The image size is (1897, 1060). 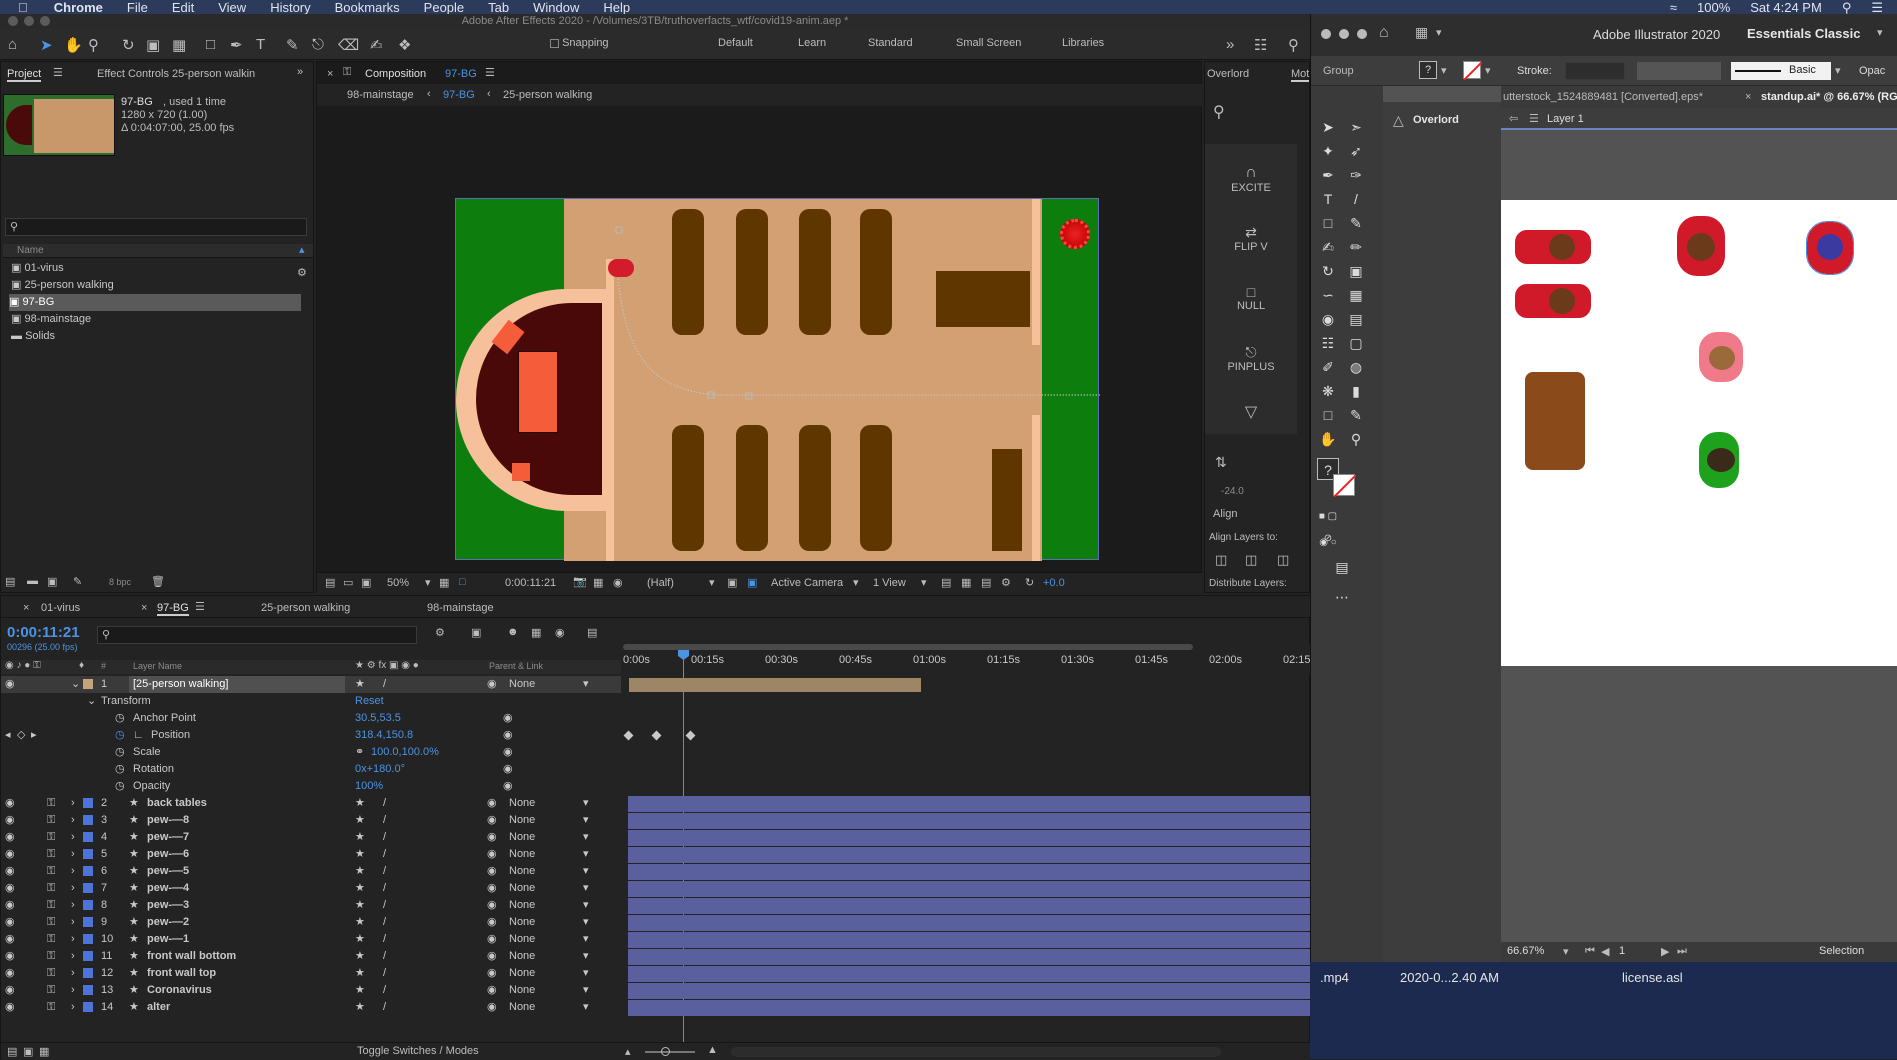 What do you see at coordinates (616, 7) in the screenshot?
I see `menu-help: Help` at bounding box center [616, 7].